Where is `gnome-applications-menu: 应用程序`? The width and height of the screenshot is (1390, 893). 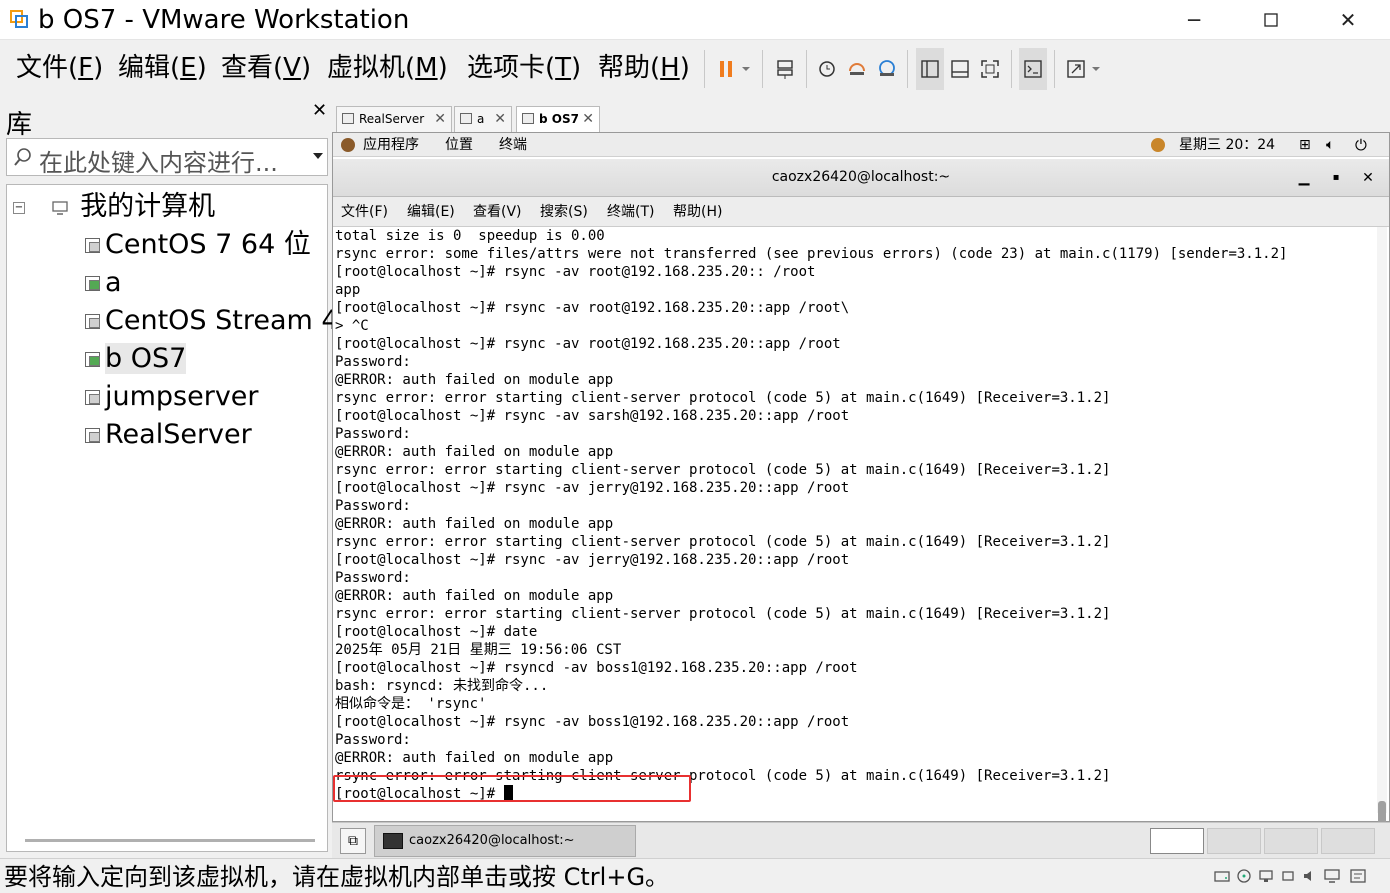 gnome-applications-menu: 应用程序 is located at coordinates (391, 145).